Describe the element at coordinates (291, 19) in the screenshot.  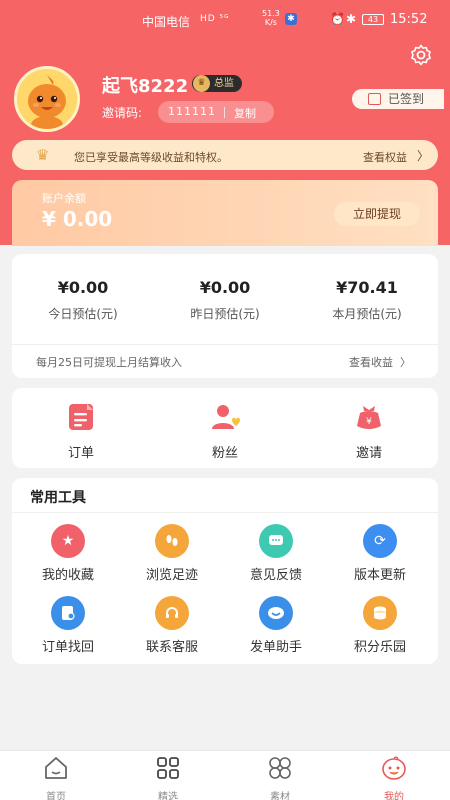
I see `app-notification-icon: ✱` at that location.